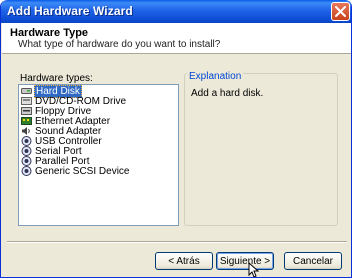  What do you see at coordinates (51, 91) in the screenshot?
I see `list-item-hard-disk: Hard Disk` at bounding box center [51, 91].